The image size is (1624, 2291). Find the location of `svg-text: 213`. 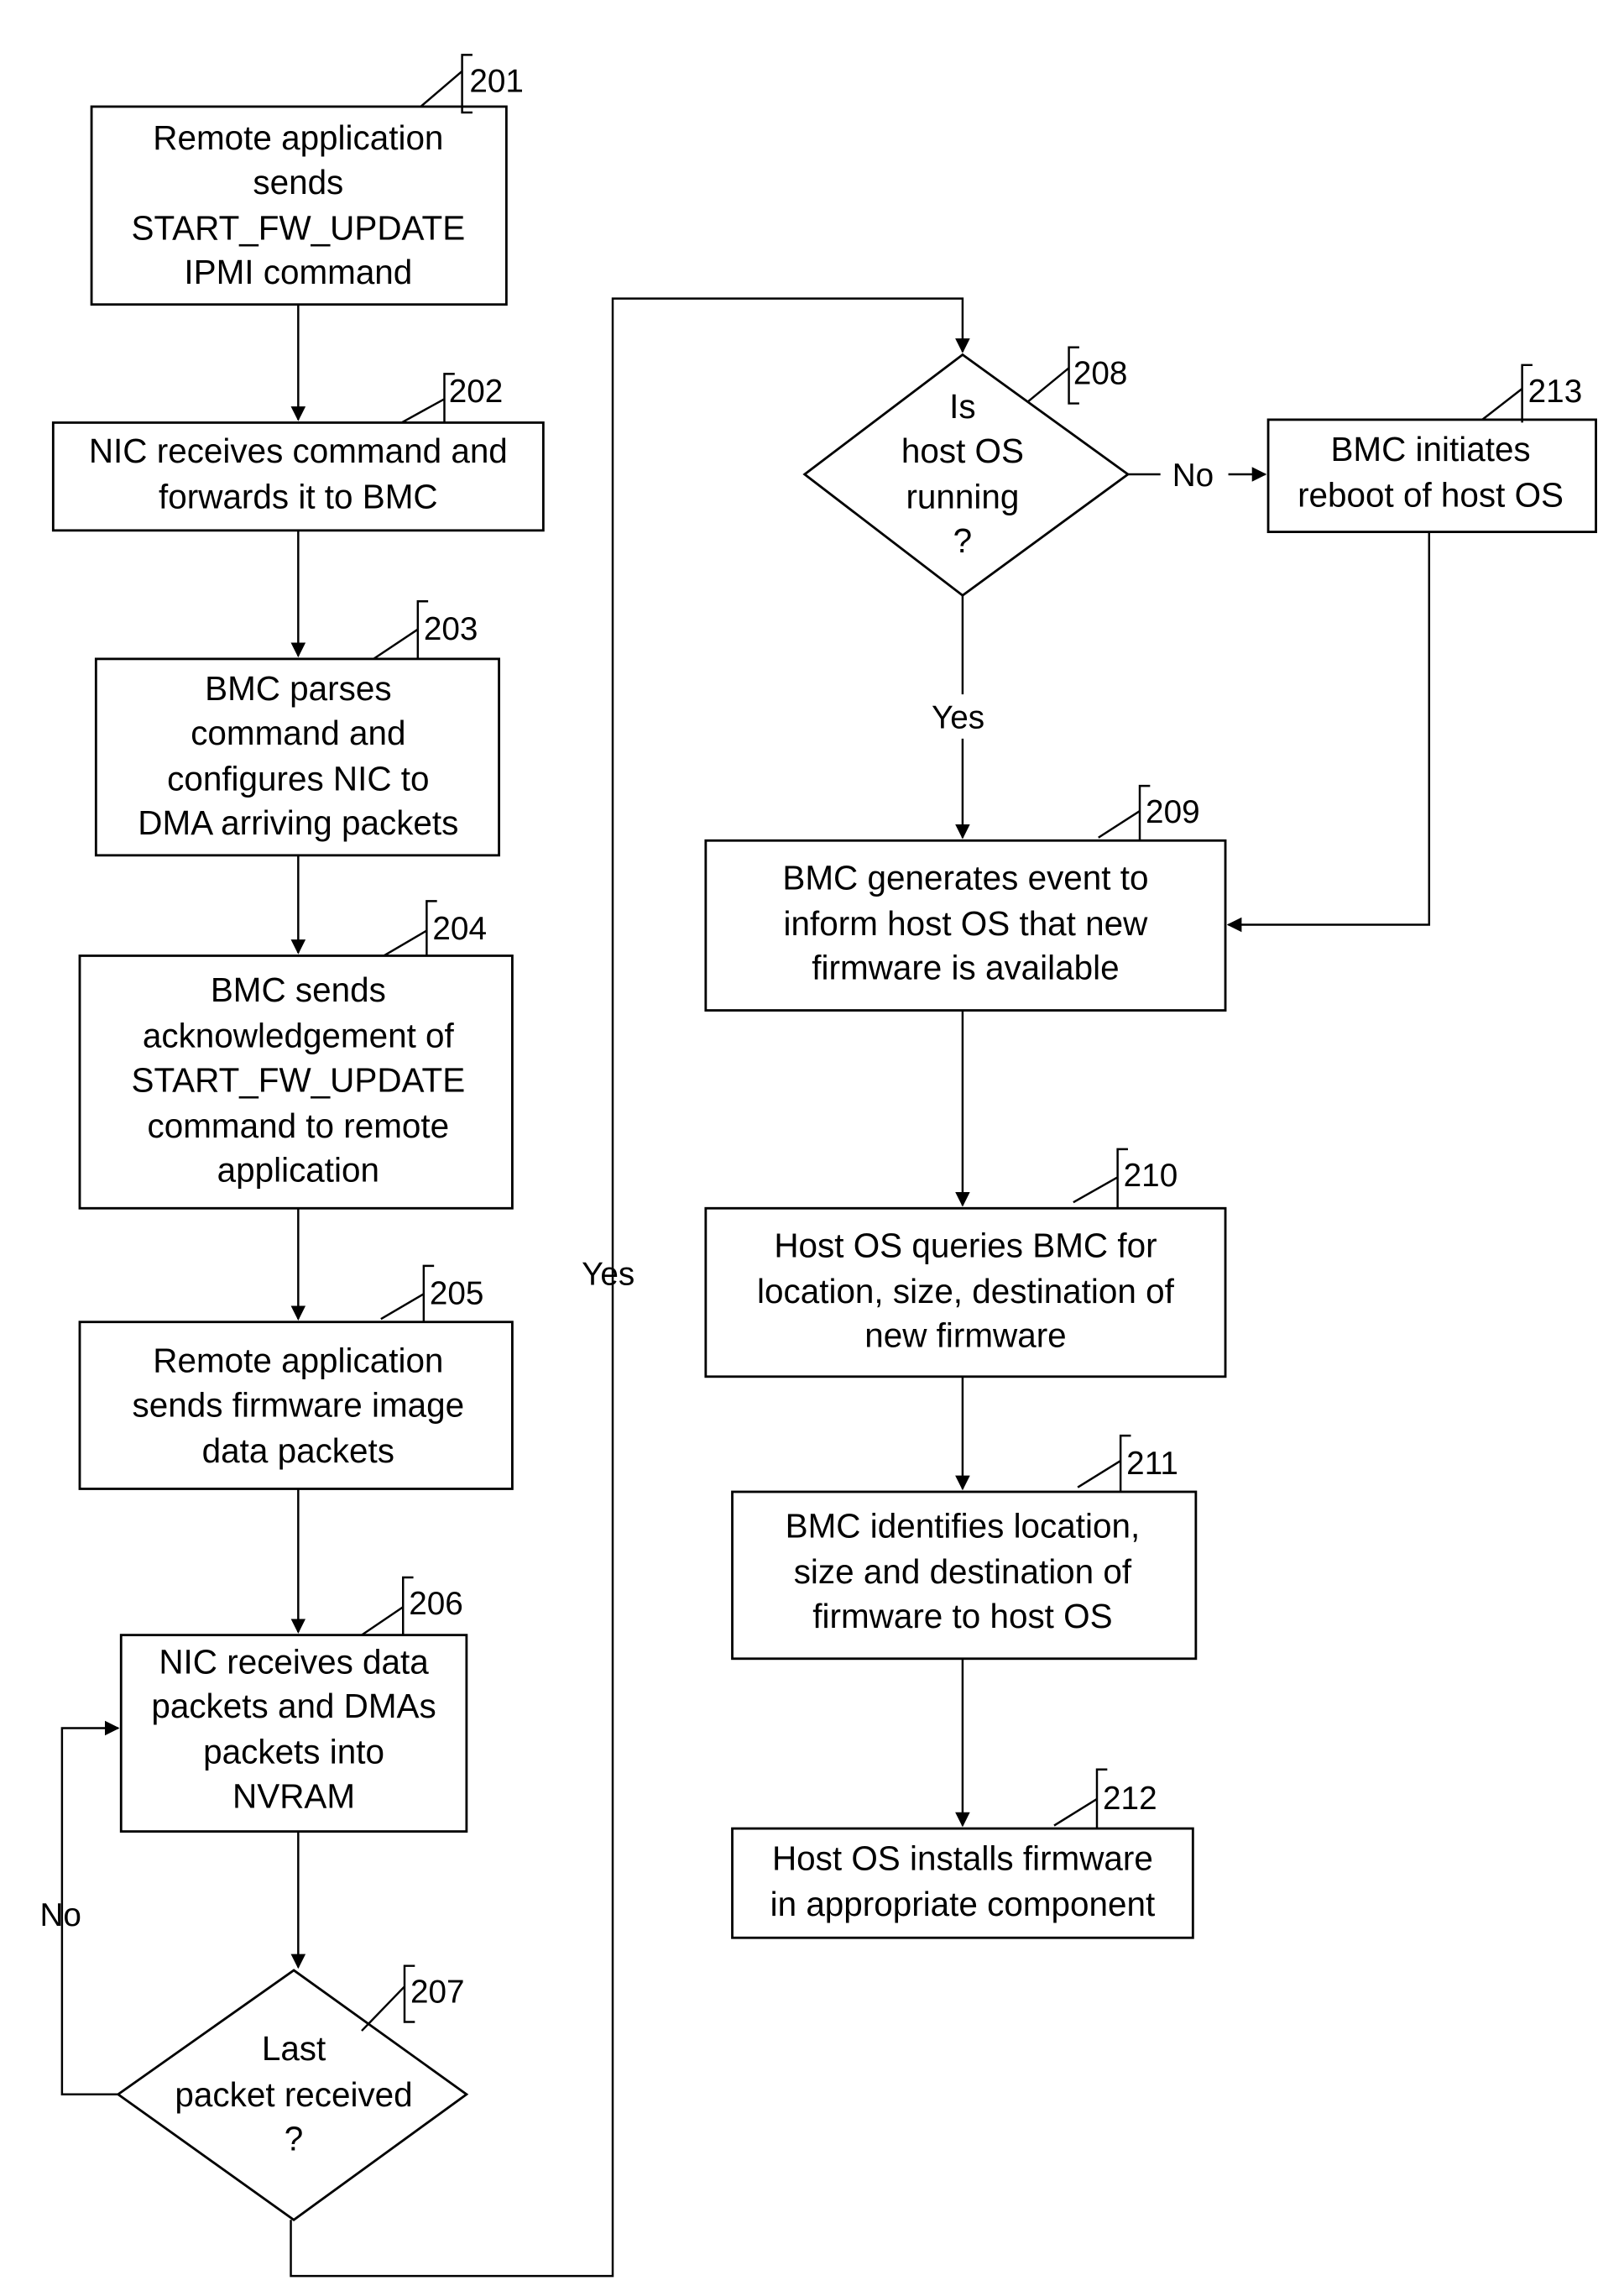

svg-text: 213 is located at coordinates (1555, 392).